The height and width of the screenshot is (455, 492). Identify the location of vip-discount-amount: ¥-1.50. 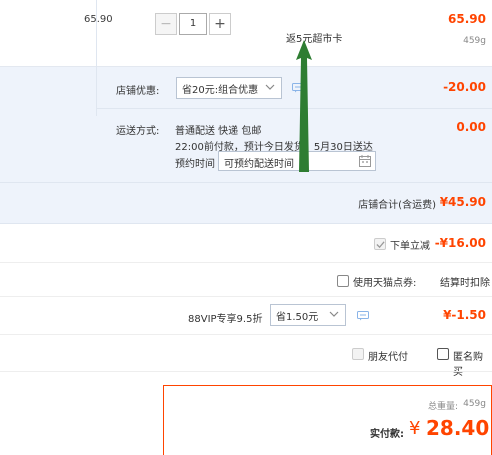
(464, 315).